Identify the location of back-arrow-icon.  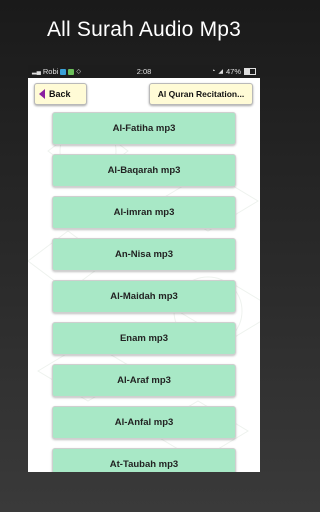
(42, 94).